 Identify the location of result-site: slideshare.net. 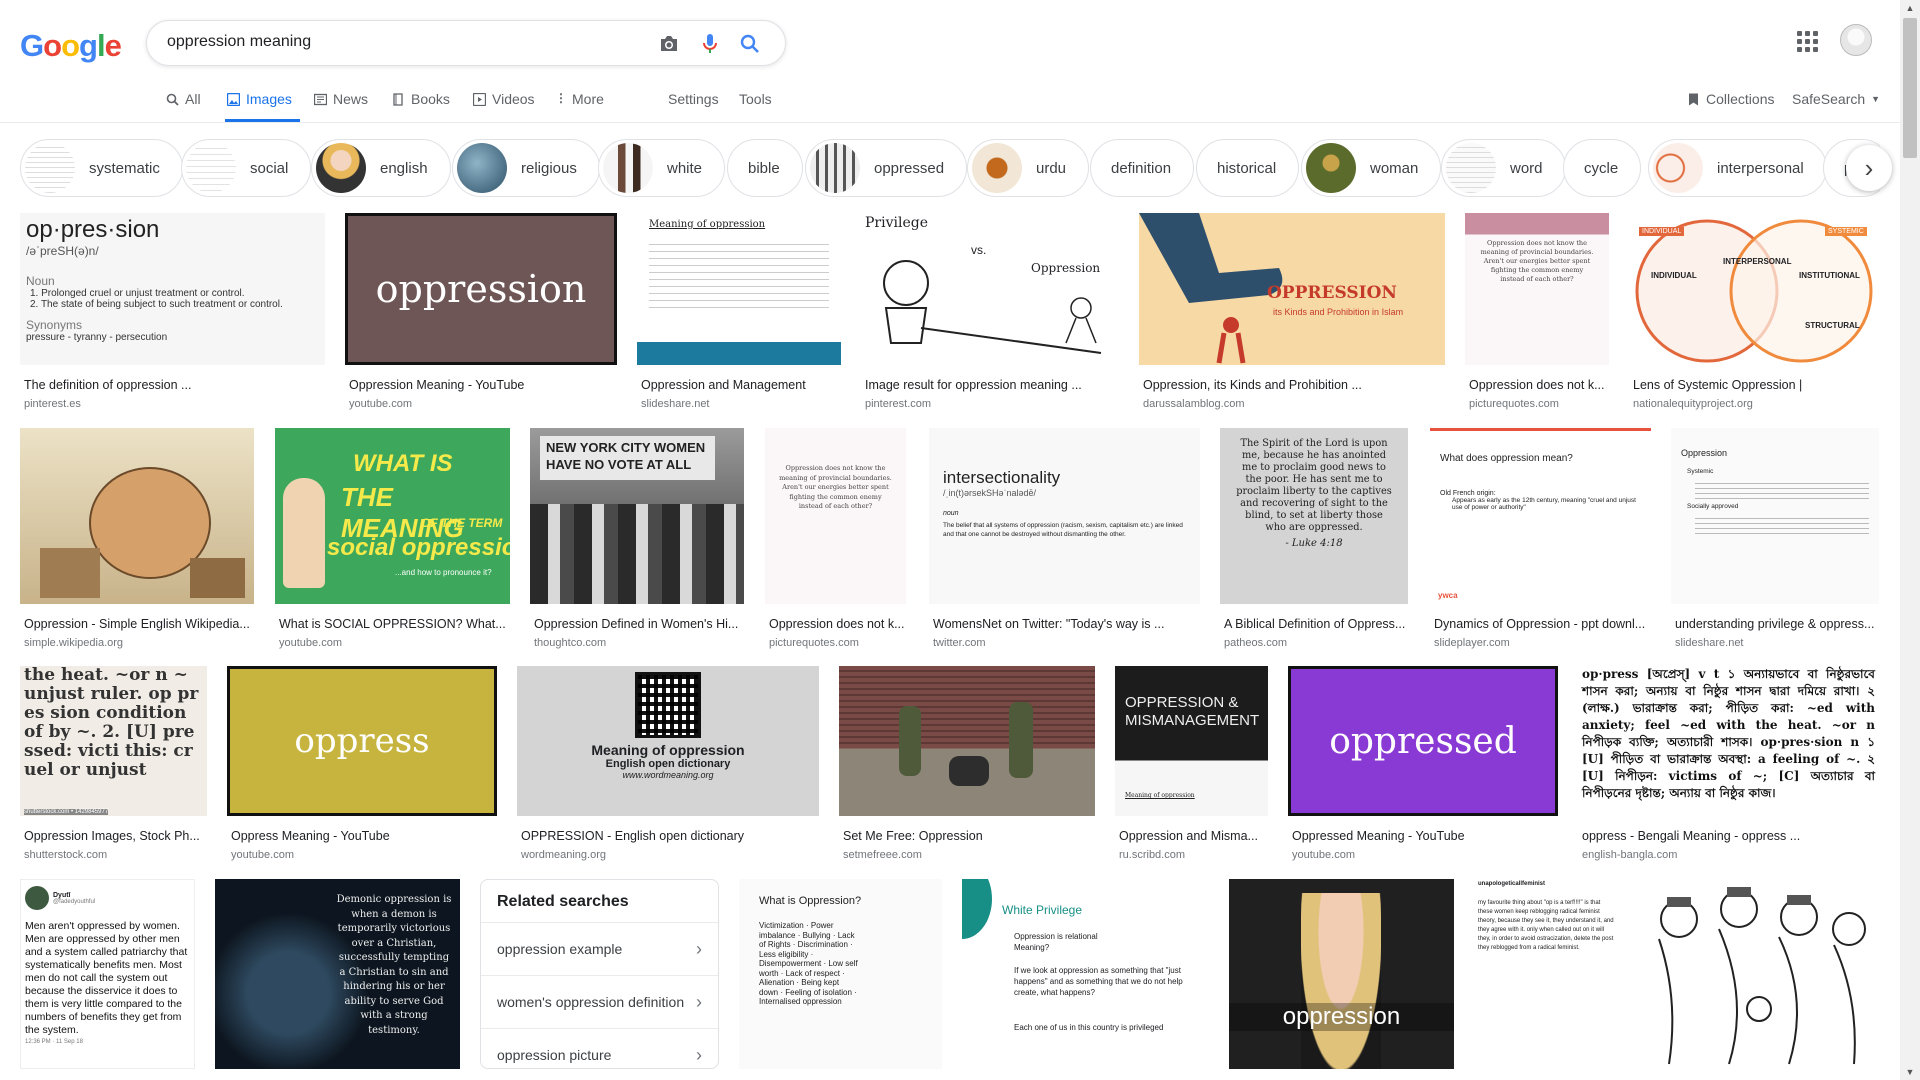
(1777, 643).